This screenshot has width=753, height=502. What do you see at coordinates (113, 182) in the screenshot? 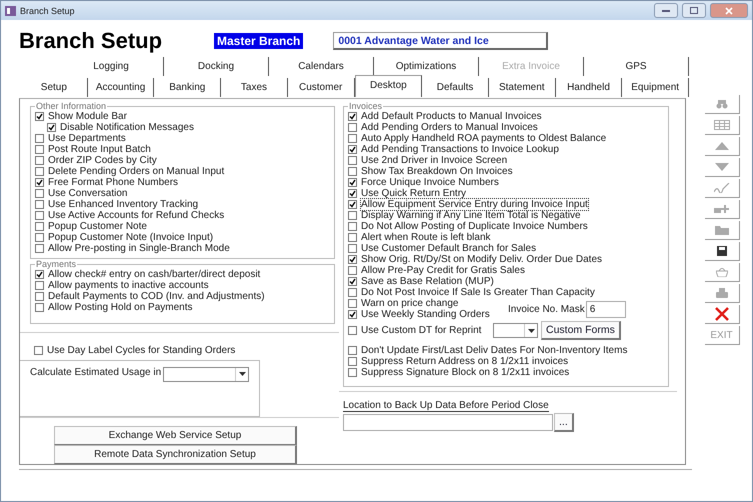
I see `checkbox-label: Free Format Phone Numbers` at bounding box center [113, 182].